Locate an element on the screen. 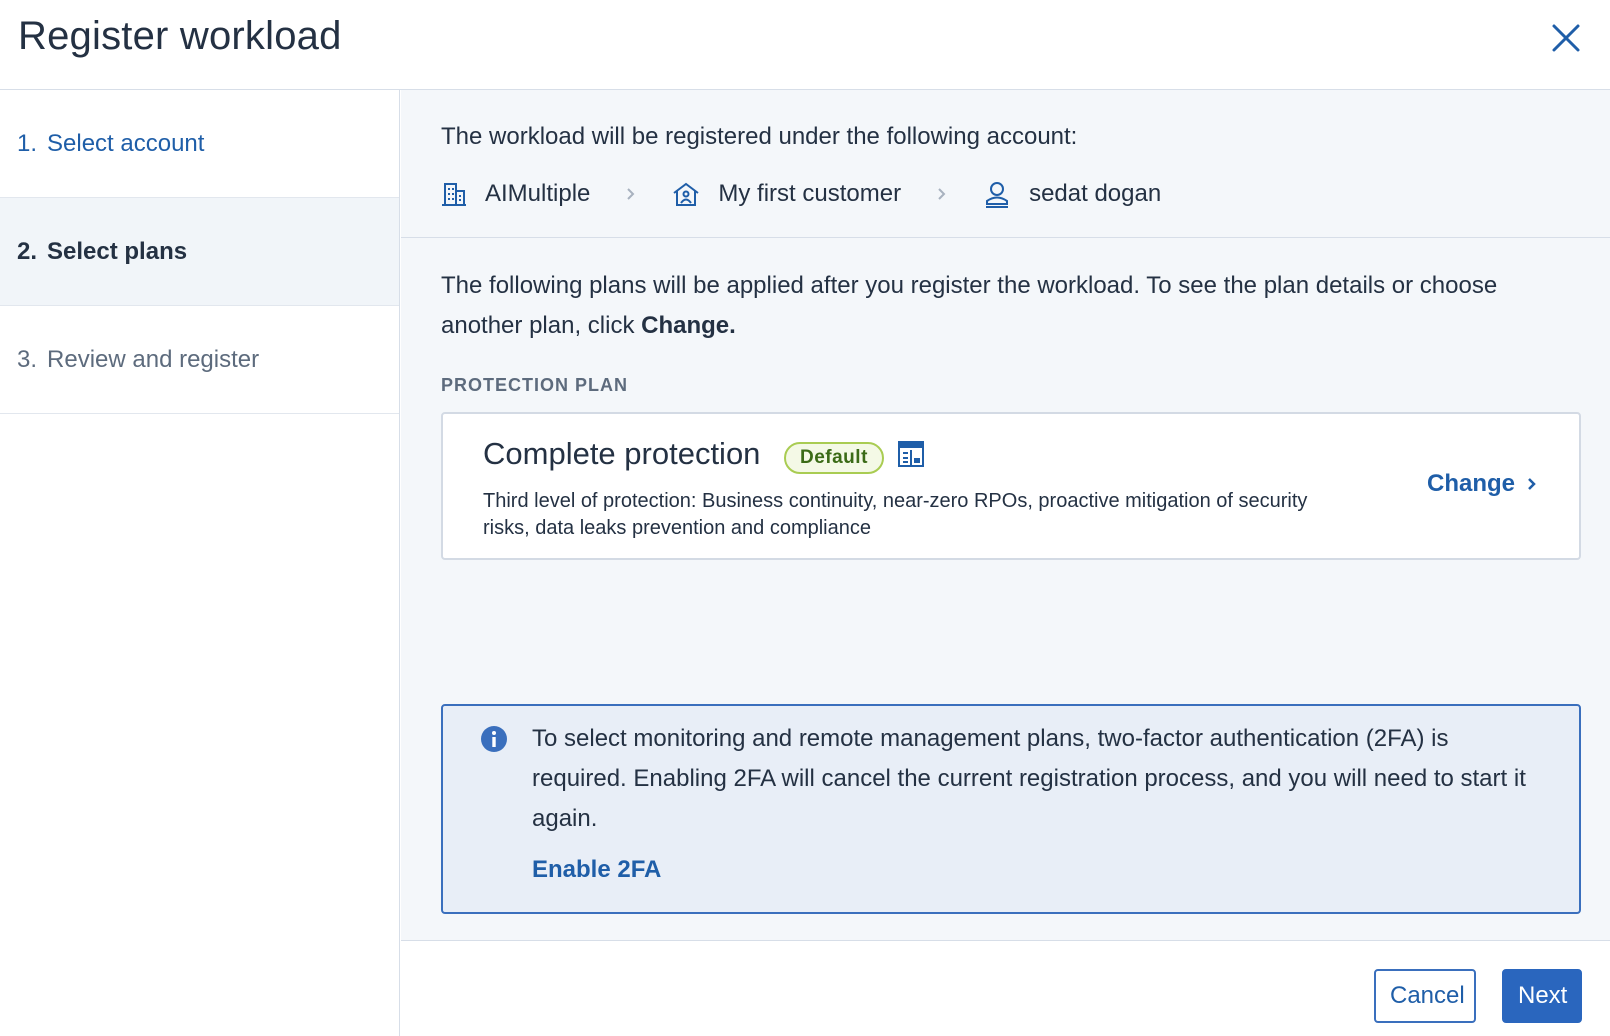 Image resolution: width=1610 pixels, height=1036 pixels. cancel-button: Cancel is located at coordinates (1425, 996).